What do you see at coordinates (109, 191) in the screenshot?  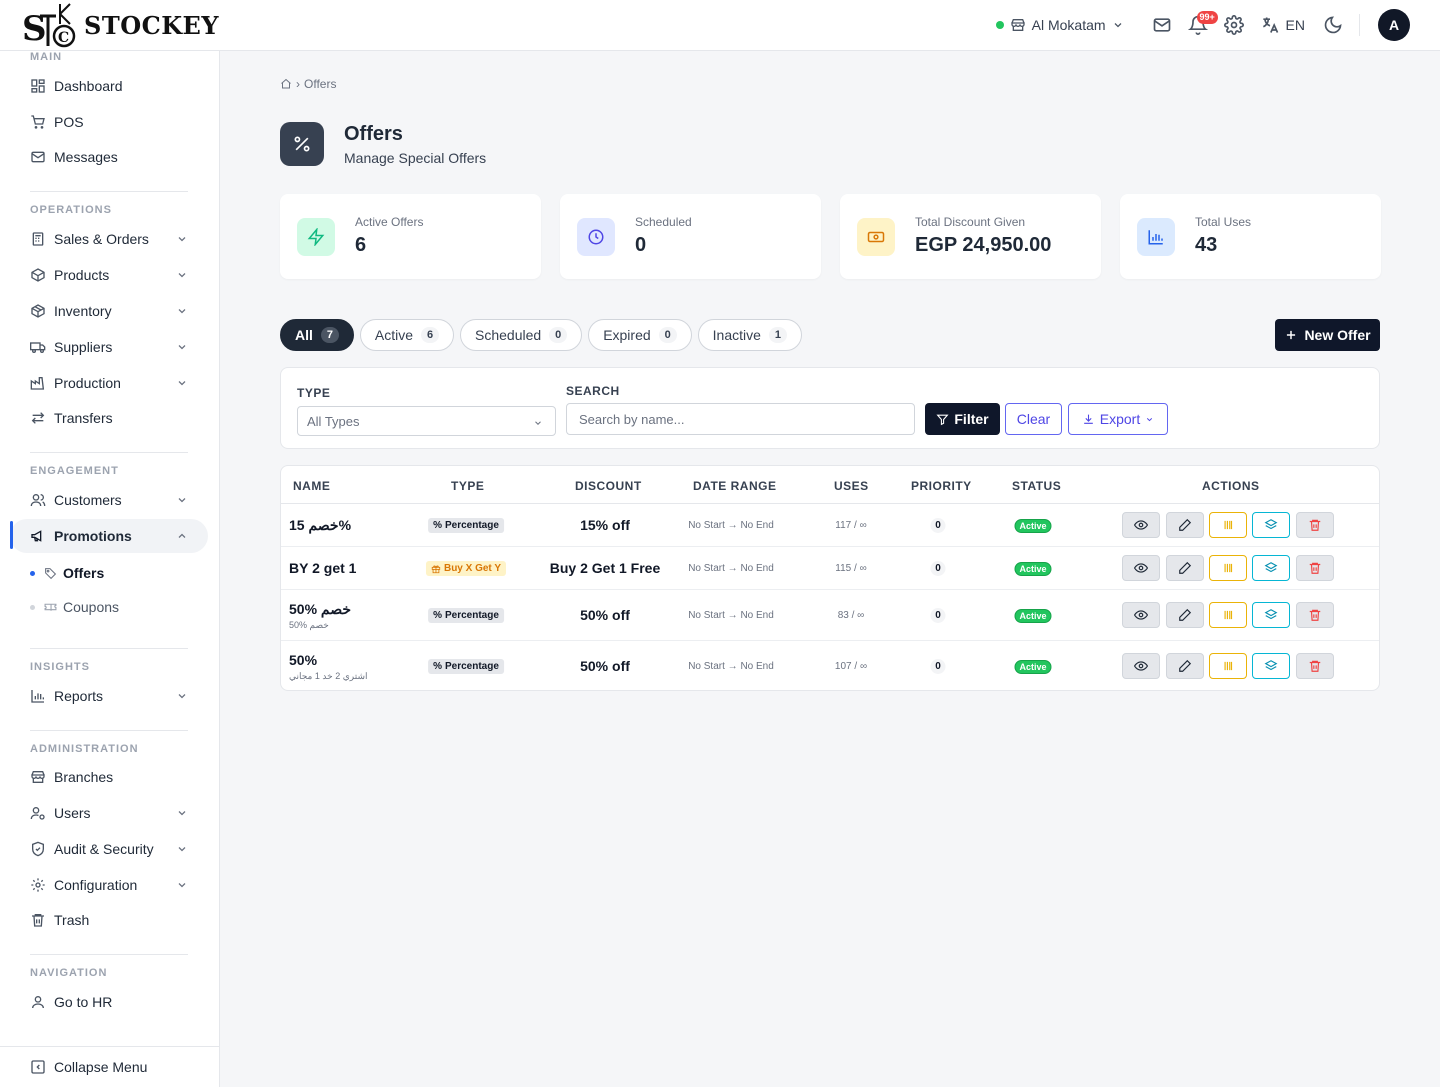 I see `sidebar-divider` at bounding box center [109, 191].